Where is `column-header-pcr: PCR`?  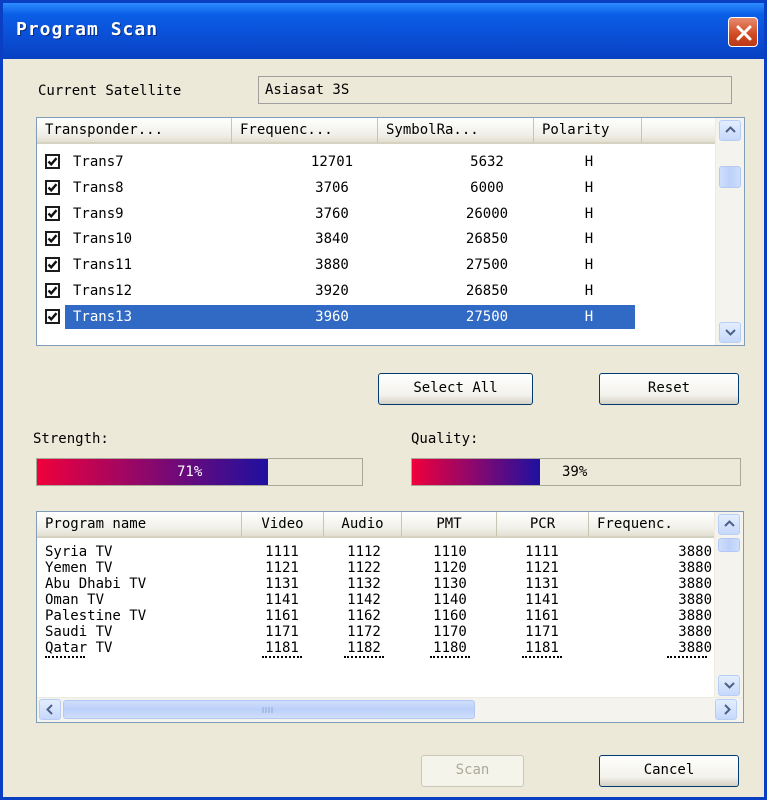 column-header-pcr: PCR is located at coordinates (543, 525).